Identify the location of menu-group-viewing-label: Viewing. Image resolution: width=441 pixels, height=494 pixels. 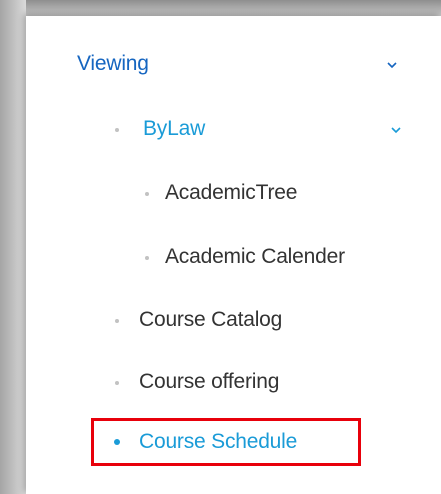
(113, 63).